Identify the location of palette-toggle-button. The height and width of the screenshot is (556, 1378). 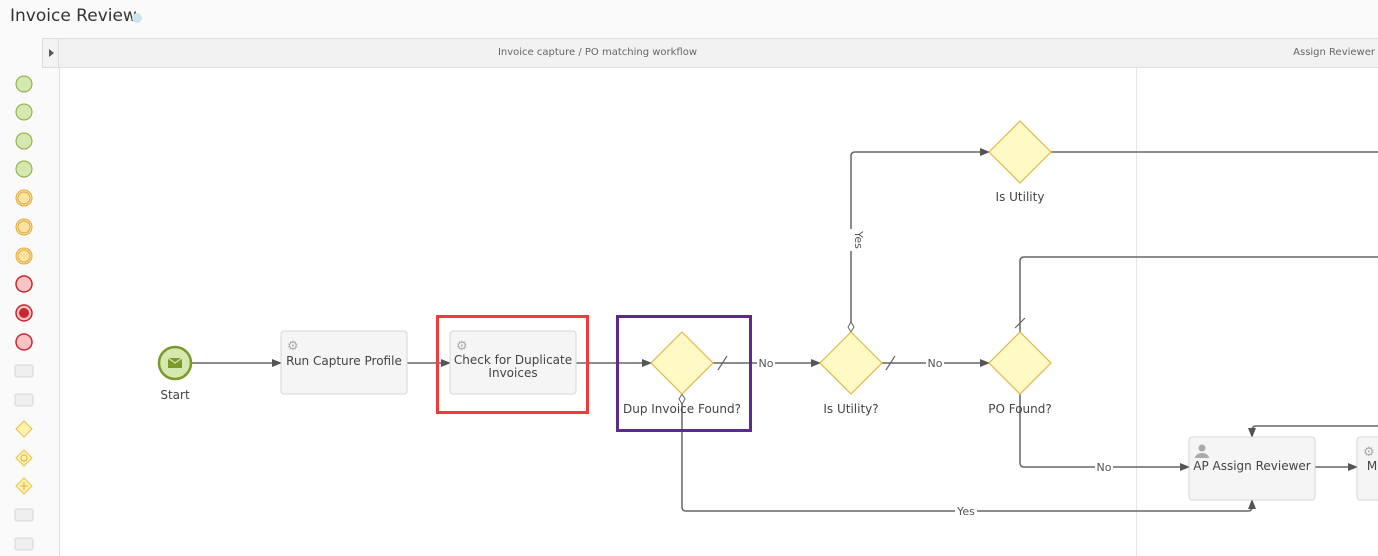
(50, 53).